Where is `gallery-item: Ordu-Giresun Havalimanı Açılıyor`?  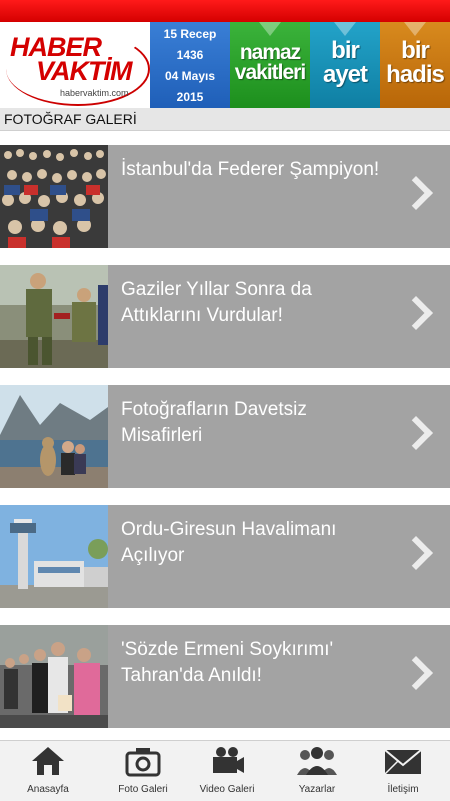
gallery-item: Ordu-Giresun Havalimanı Açılıyor is located at coordinates (225, 556).